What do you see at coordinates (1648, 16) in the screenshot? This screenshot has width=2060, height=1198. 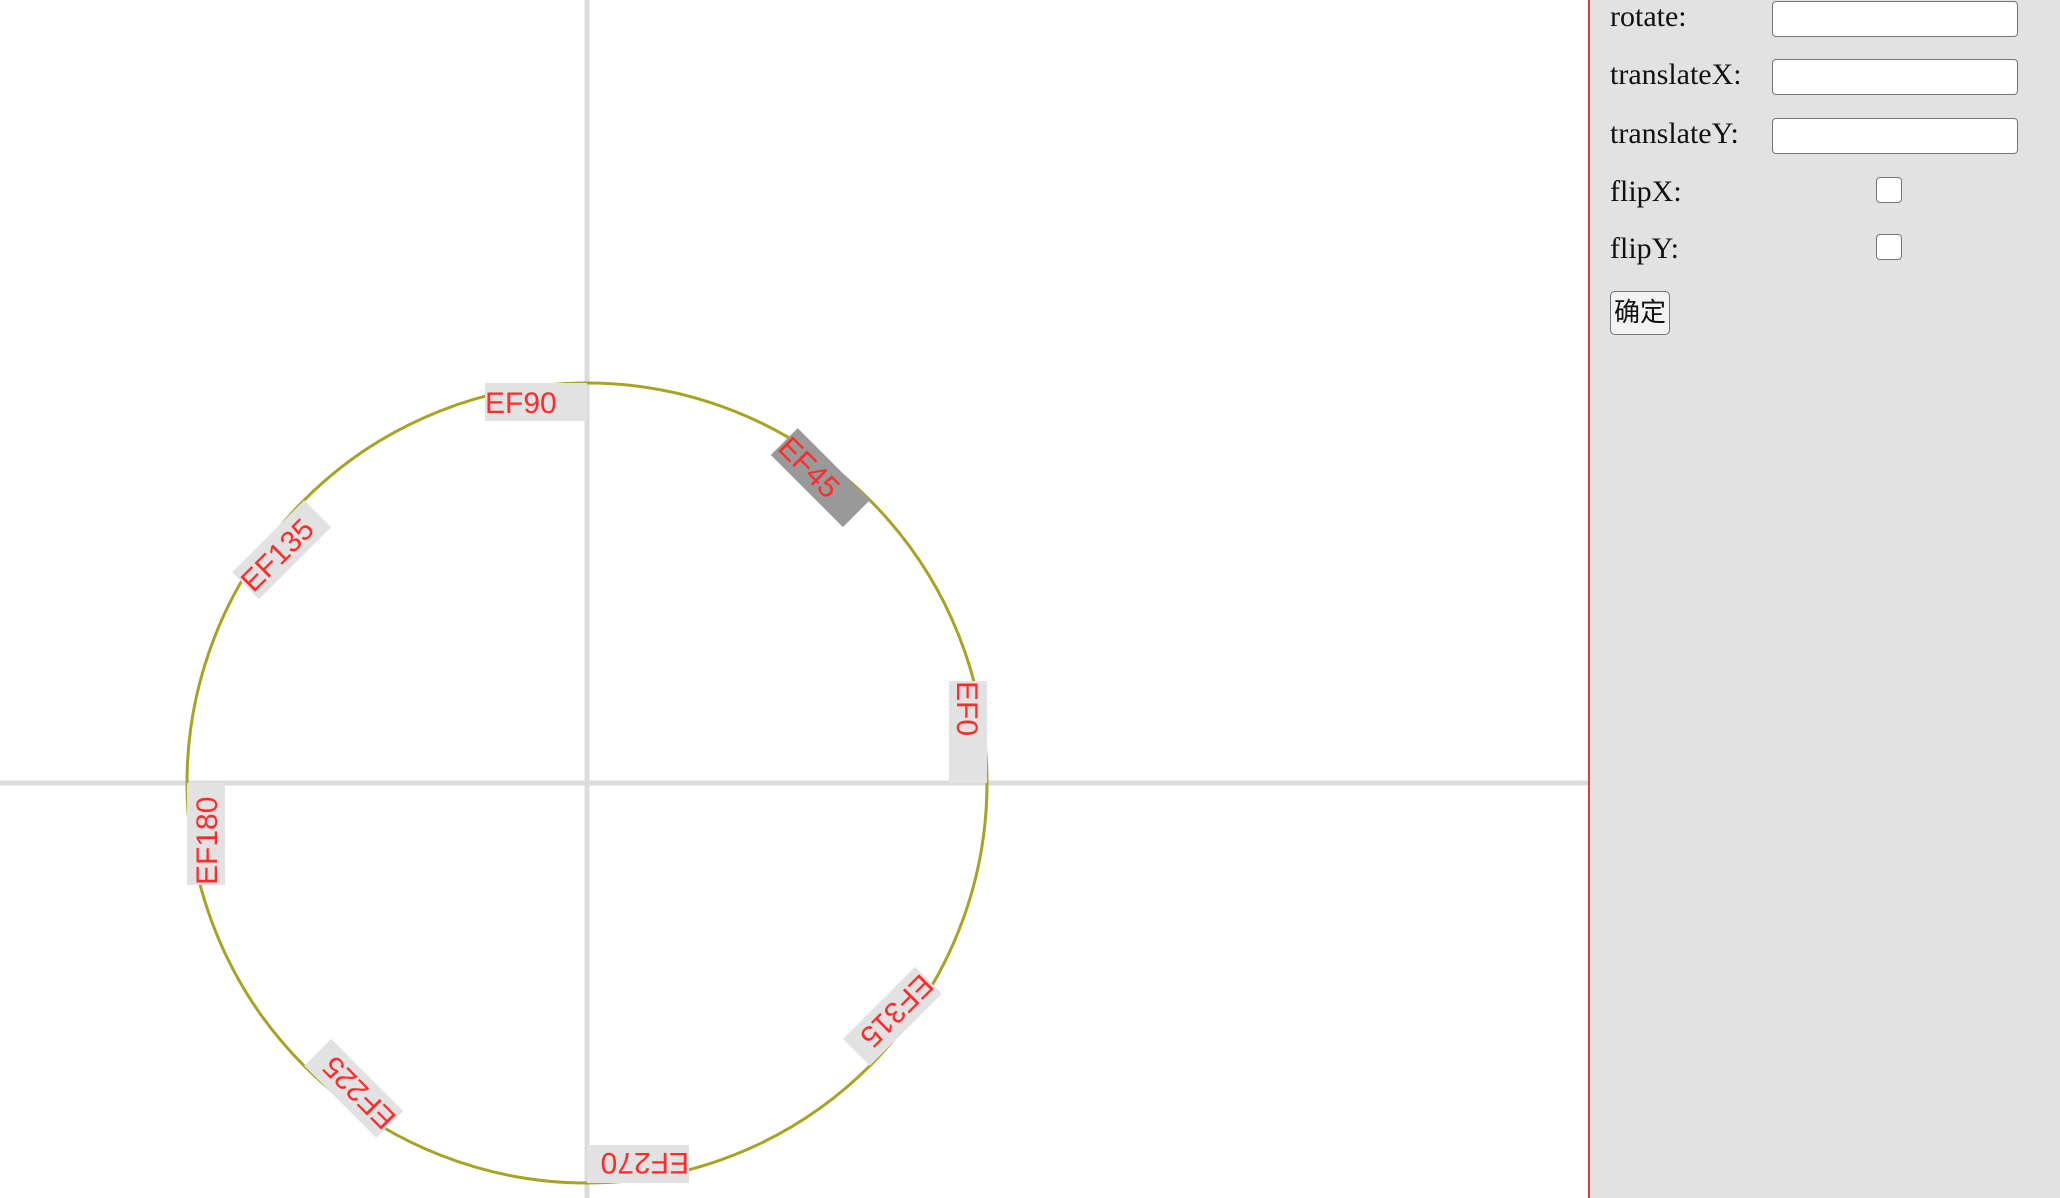 I see `rotate-label: rotate:` at bounding box center [1648, 16].